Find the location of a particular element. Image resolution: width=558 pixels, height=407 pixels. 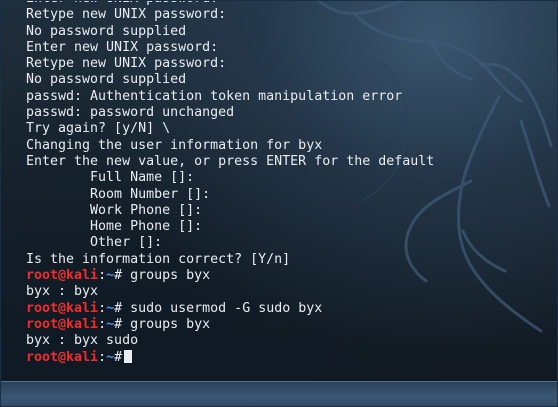

output-line: Enter new UNIX password: is located at coordinates (122, 47).